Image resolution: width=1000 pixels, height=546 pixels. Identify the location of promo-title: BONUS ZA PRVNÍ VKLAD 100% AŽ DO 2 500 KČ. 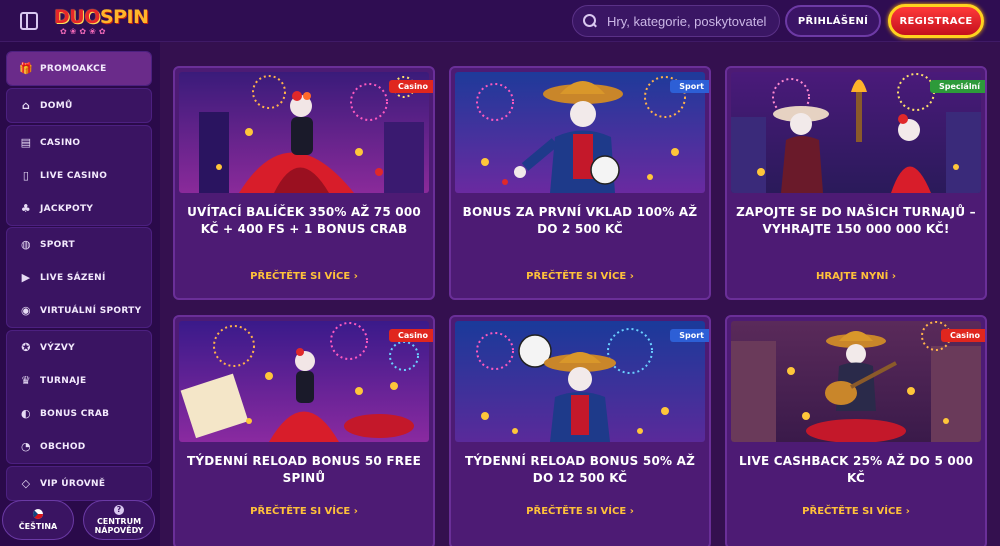
(580, 220).